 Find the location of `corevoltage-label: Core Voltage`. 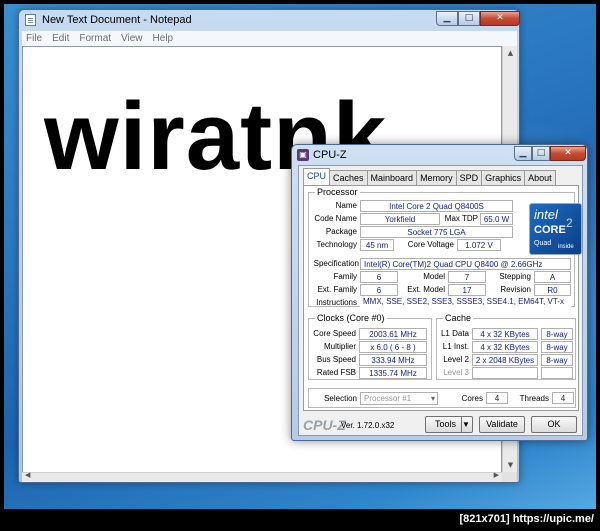

corevoltage-label: Core Voltage is located at coordinates (430, 244).